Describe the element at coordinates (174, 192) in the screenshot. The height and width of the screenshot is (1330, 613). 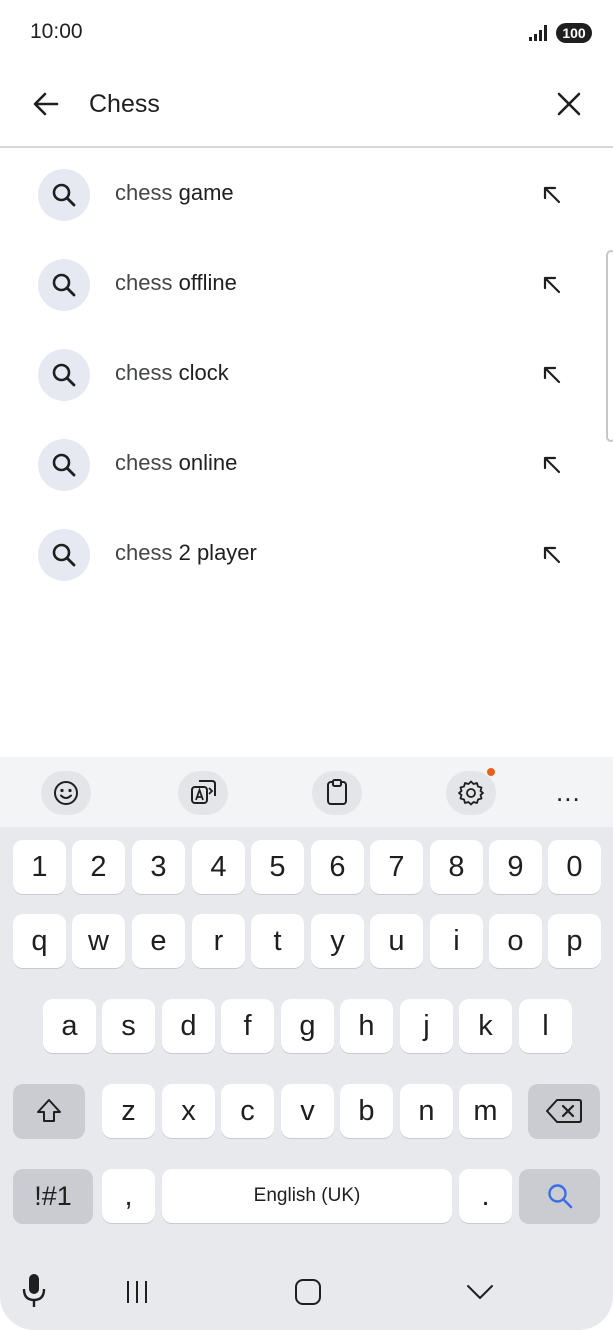
I see `suggestion-label: chess game` at that location.